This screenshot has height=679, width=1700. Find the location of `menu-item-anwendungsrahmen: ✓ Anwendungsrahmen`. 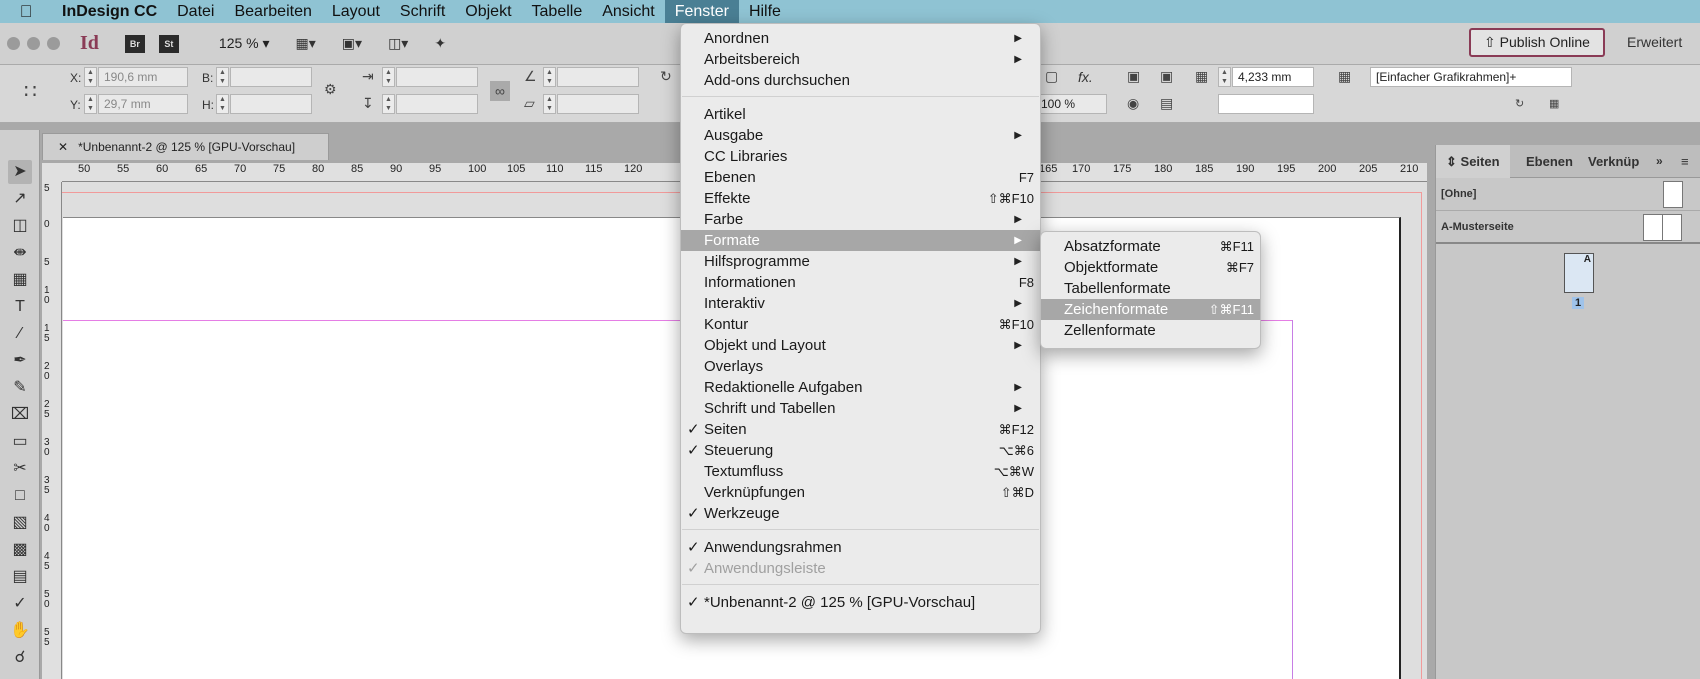

menu-item-anwendungsrahmen: ✓ Anwendungsrahmen is located at coordinates (860, 547).